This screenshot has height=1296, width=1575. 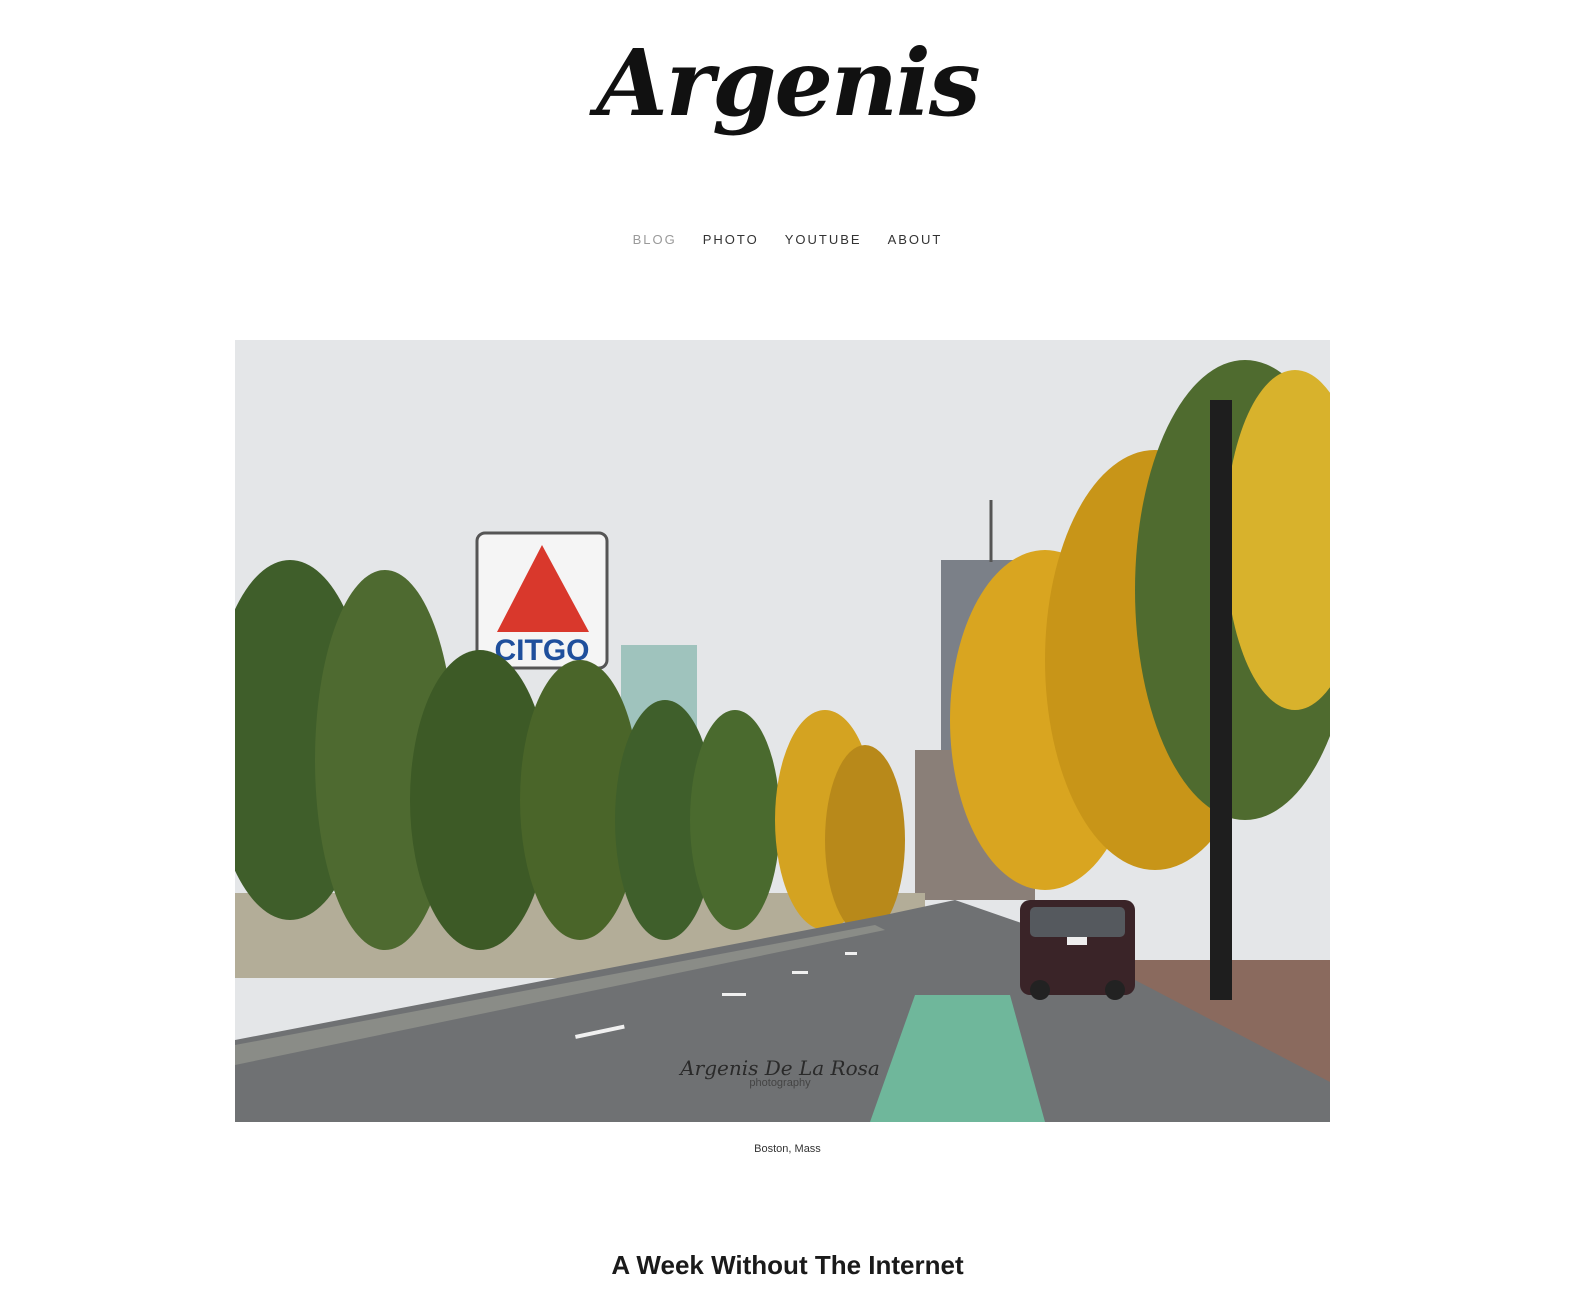 What do you see at coordinates (915, 239) in the screenshot?
I see `nav-item-about: ABOUT` at bounding box center [915, 239].